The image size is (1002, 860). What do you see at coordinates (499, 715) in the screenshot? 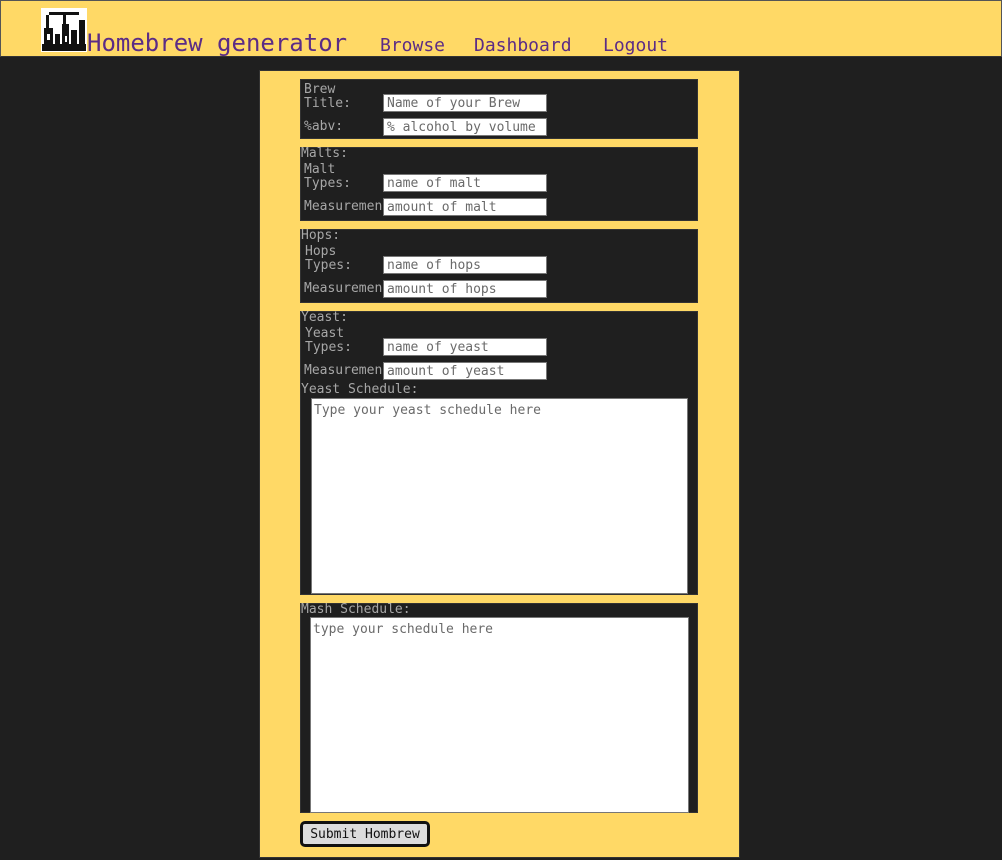
I see `mash-schedule-textarea` at bounding box center [499, 715].